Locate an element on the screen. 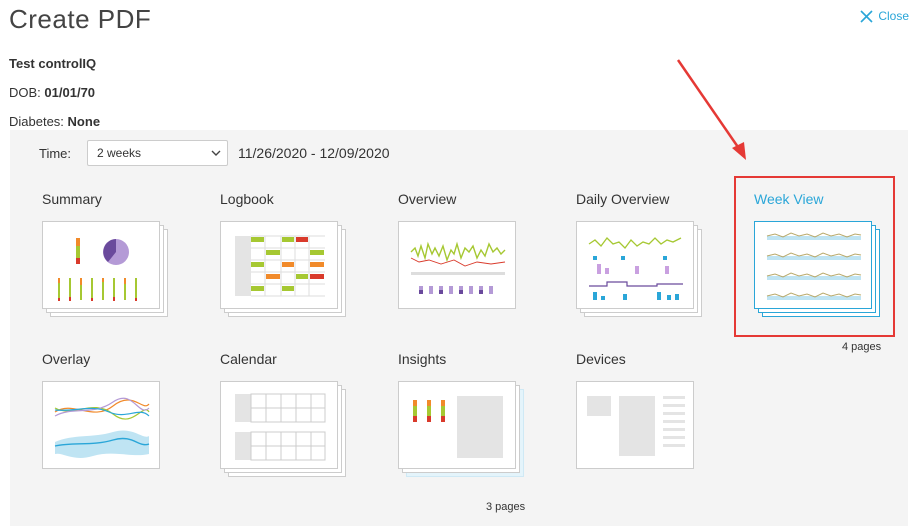 The width and height of the screenshot is (913, 531). report-overlay-label: Overlay is located at coordinates (66, 359).